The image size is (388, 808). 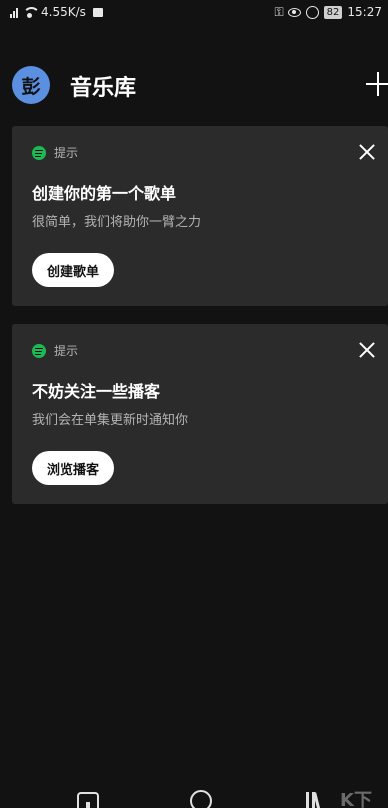 What do you see at coordinates (97, 12) in the screenshot?
I see `notification-icon` at bounding box center [97, 12].